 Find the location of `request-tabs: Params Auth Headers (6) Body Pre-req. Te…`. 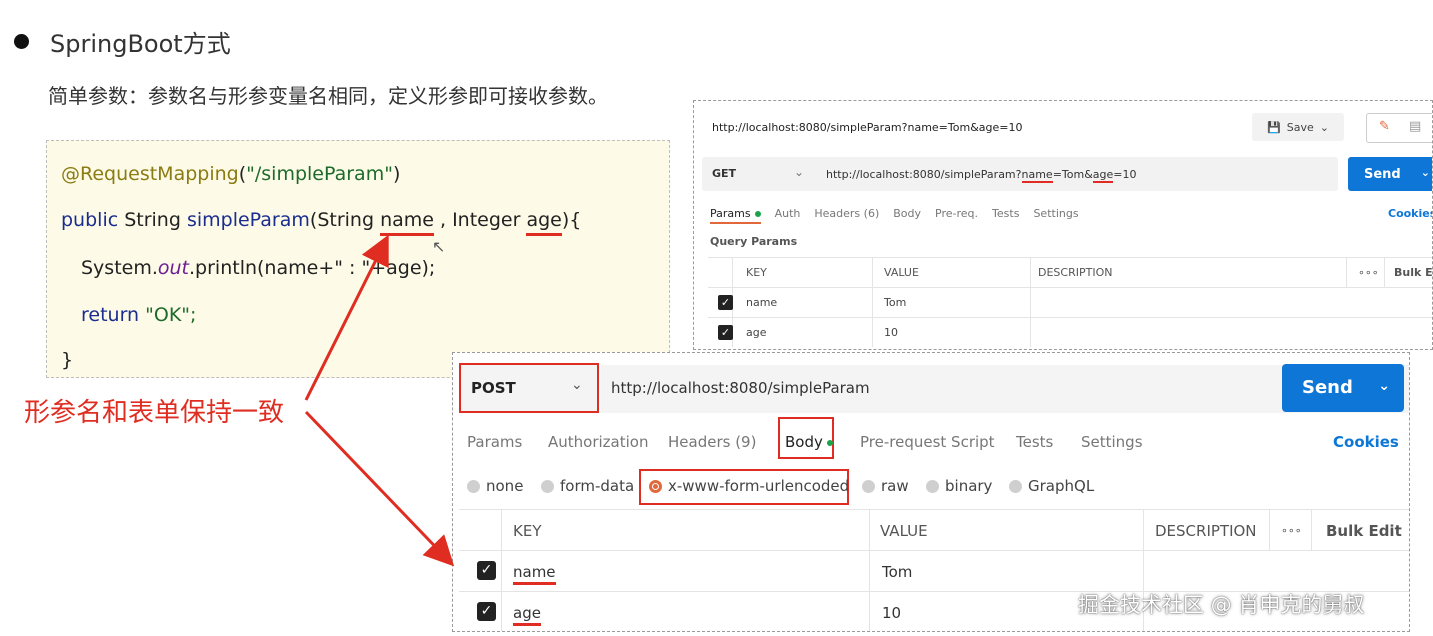

request-tabs: Params Auth Headers (6) Body Pre-req. Te… is located at coordinates (894, 215).